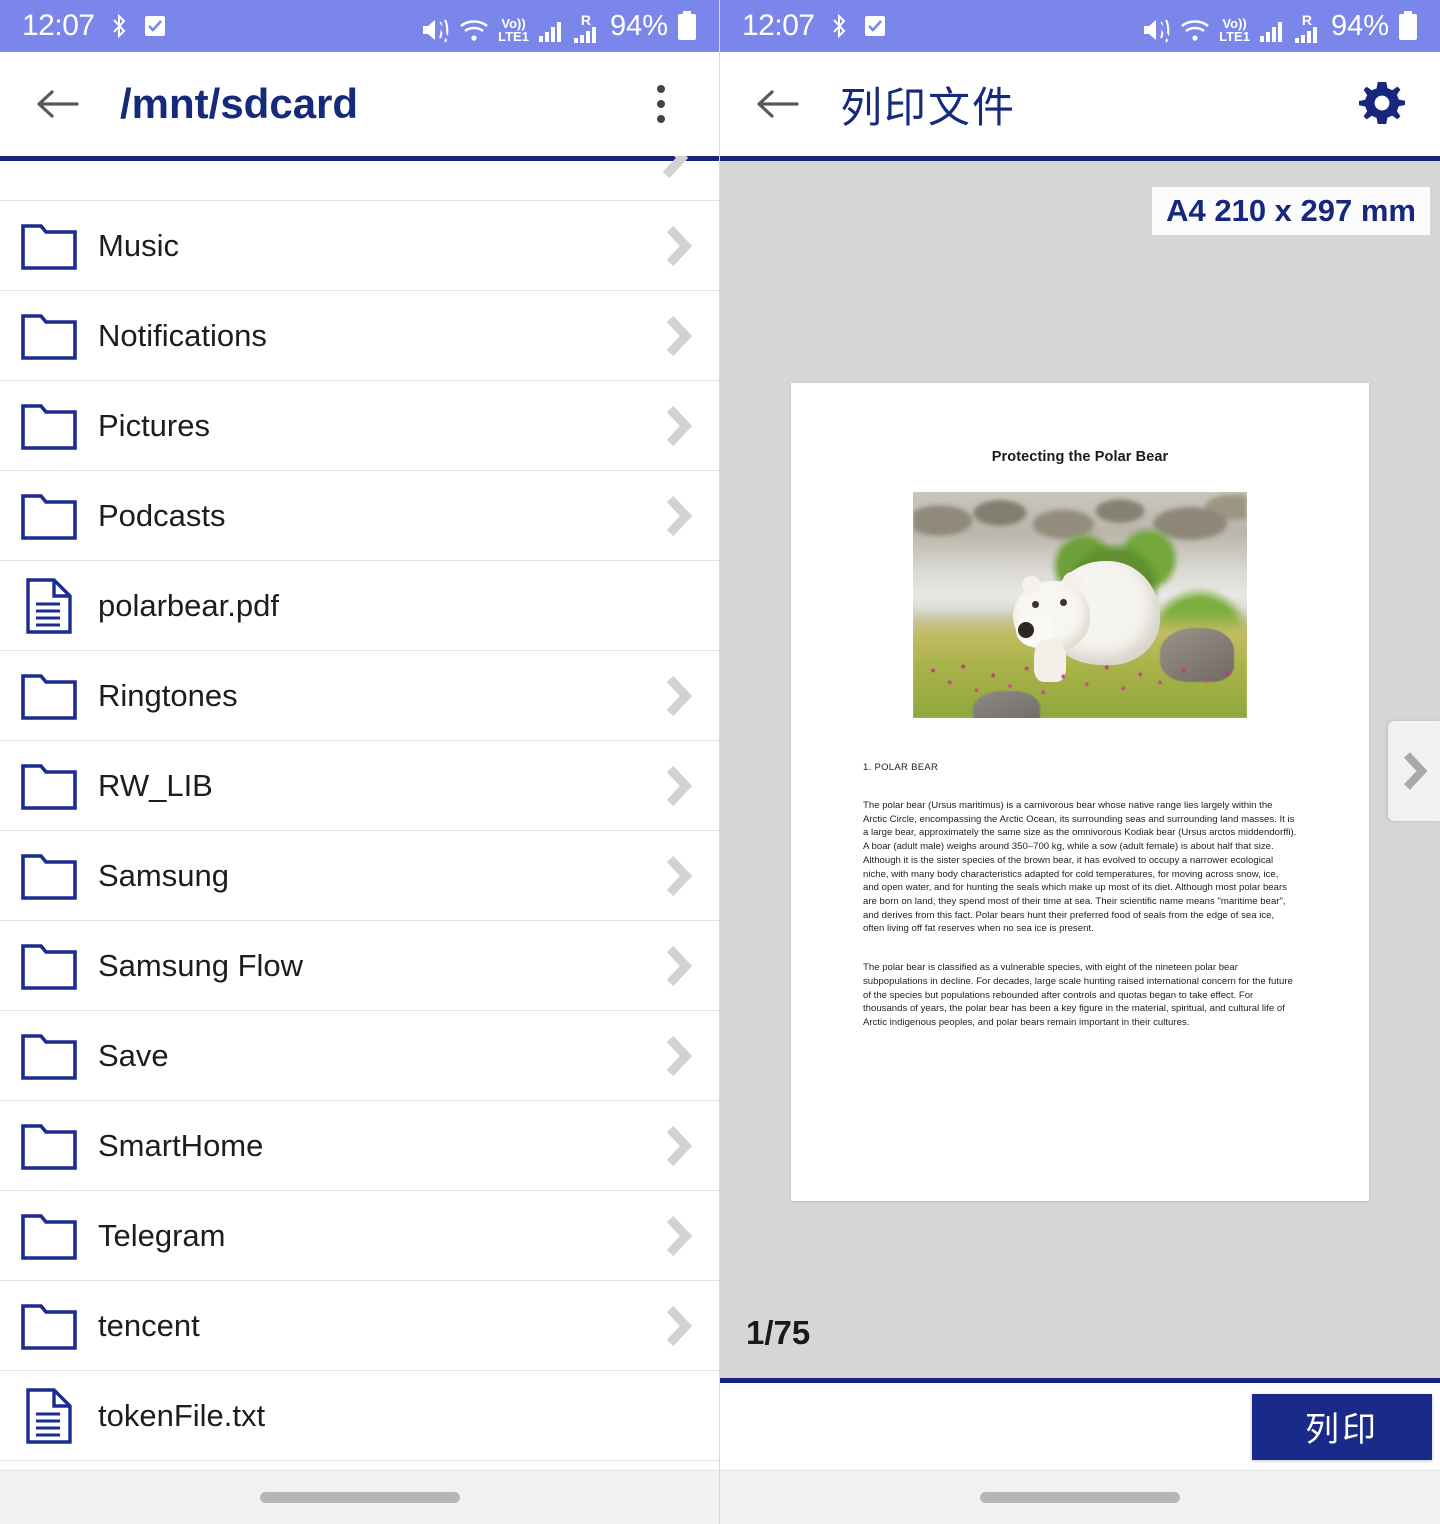  I want to click on task-checkbox-icon, so click(875, 26).